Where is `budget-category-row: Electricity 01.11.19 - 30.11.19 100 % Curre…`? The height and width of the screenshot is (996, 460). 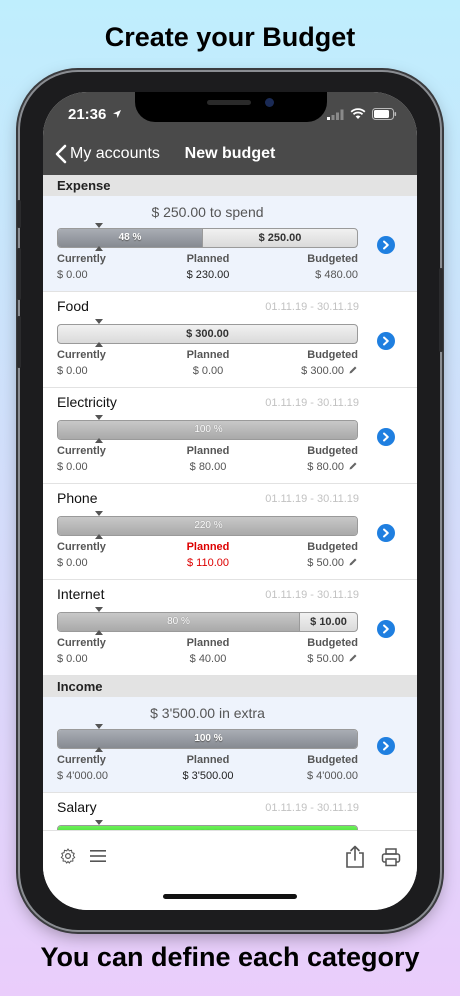 budget-category-row: Electricity 01.11.19 - 30.11.19 100 % Curre… is located at coordinates (230, 436).